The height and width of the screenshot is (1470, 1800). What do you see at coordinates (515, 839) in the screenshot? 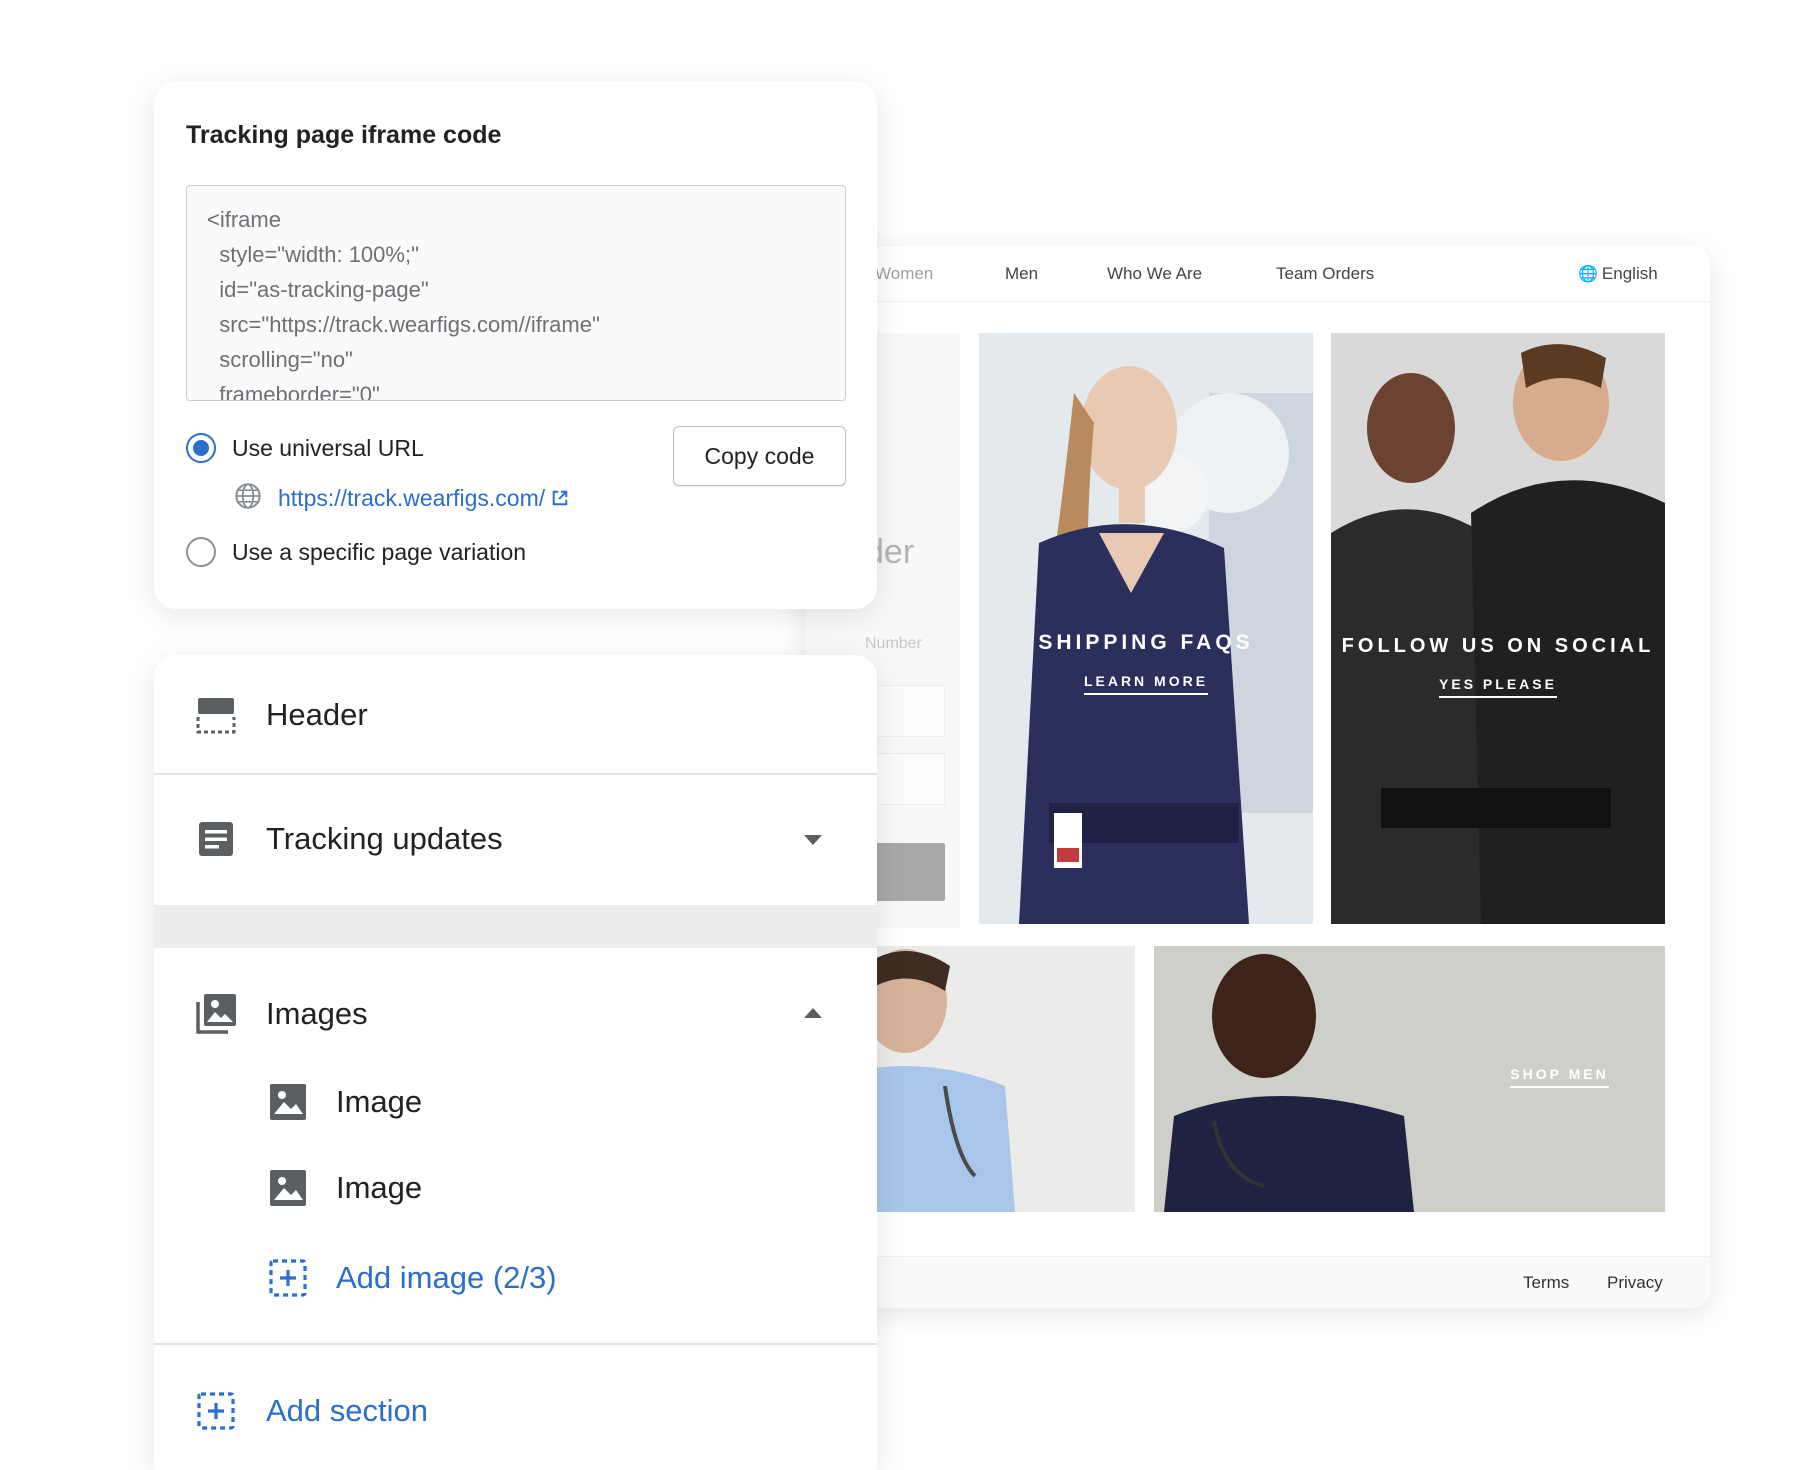
I see `section-tracking-updates: Tracking updates` at bounding box center [515, 839].